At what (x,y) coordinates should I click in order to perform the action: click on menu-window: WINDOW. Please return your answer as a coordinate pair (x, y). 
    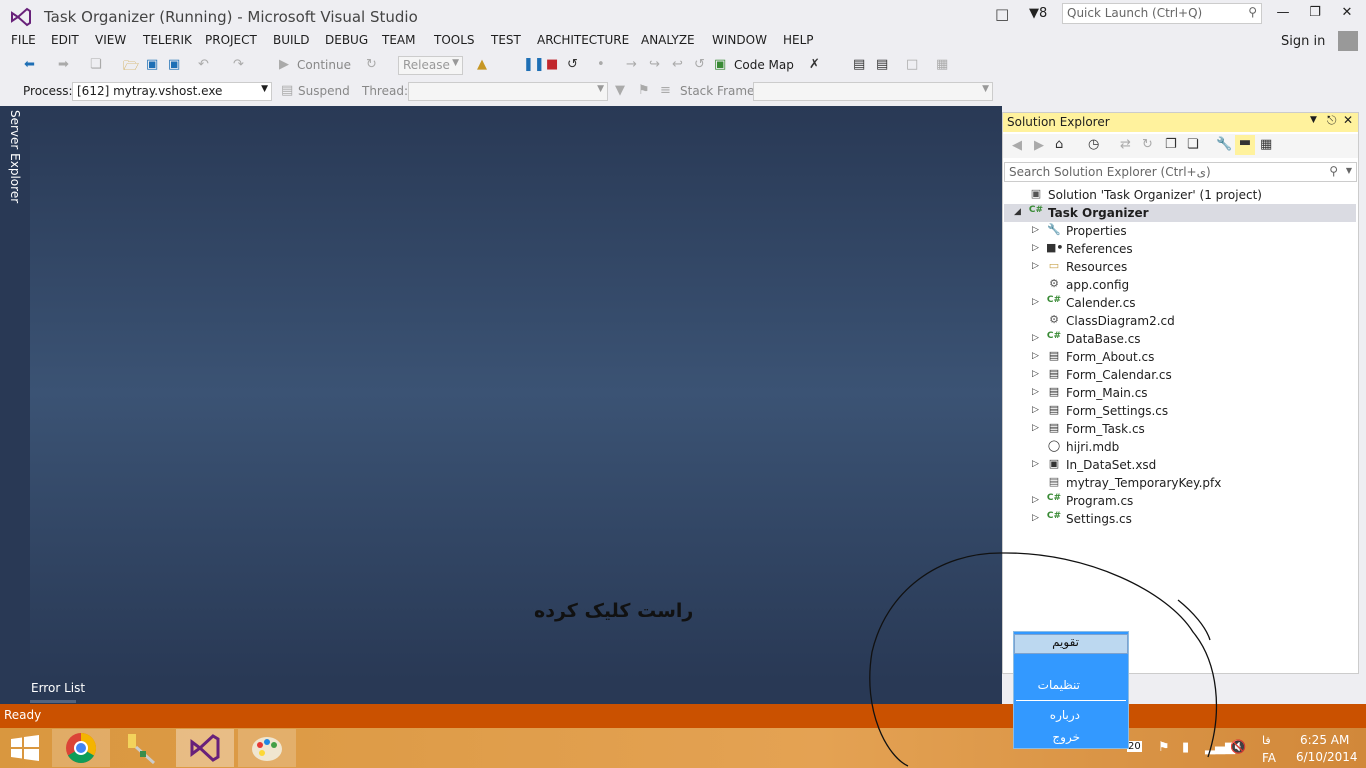
    Looking at the image, I should click on (739, 40).